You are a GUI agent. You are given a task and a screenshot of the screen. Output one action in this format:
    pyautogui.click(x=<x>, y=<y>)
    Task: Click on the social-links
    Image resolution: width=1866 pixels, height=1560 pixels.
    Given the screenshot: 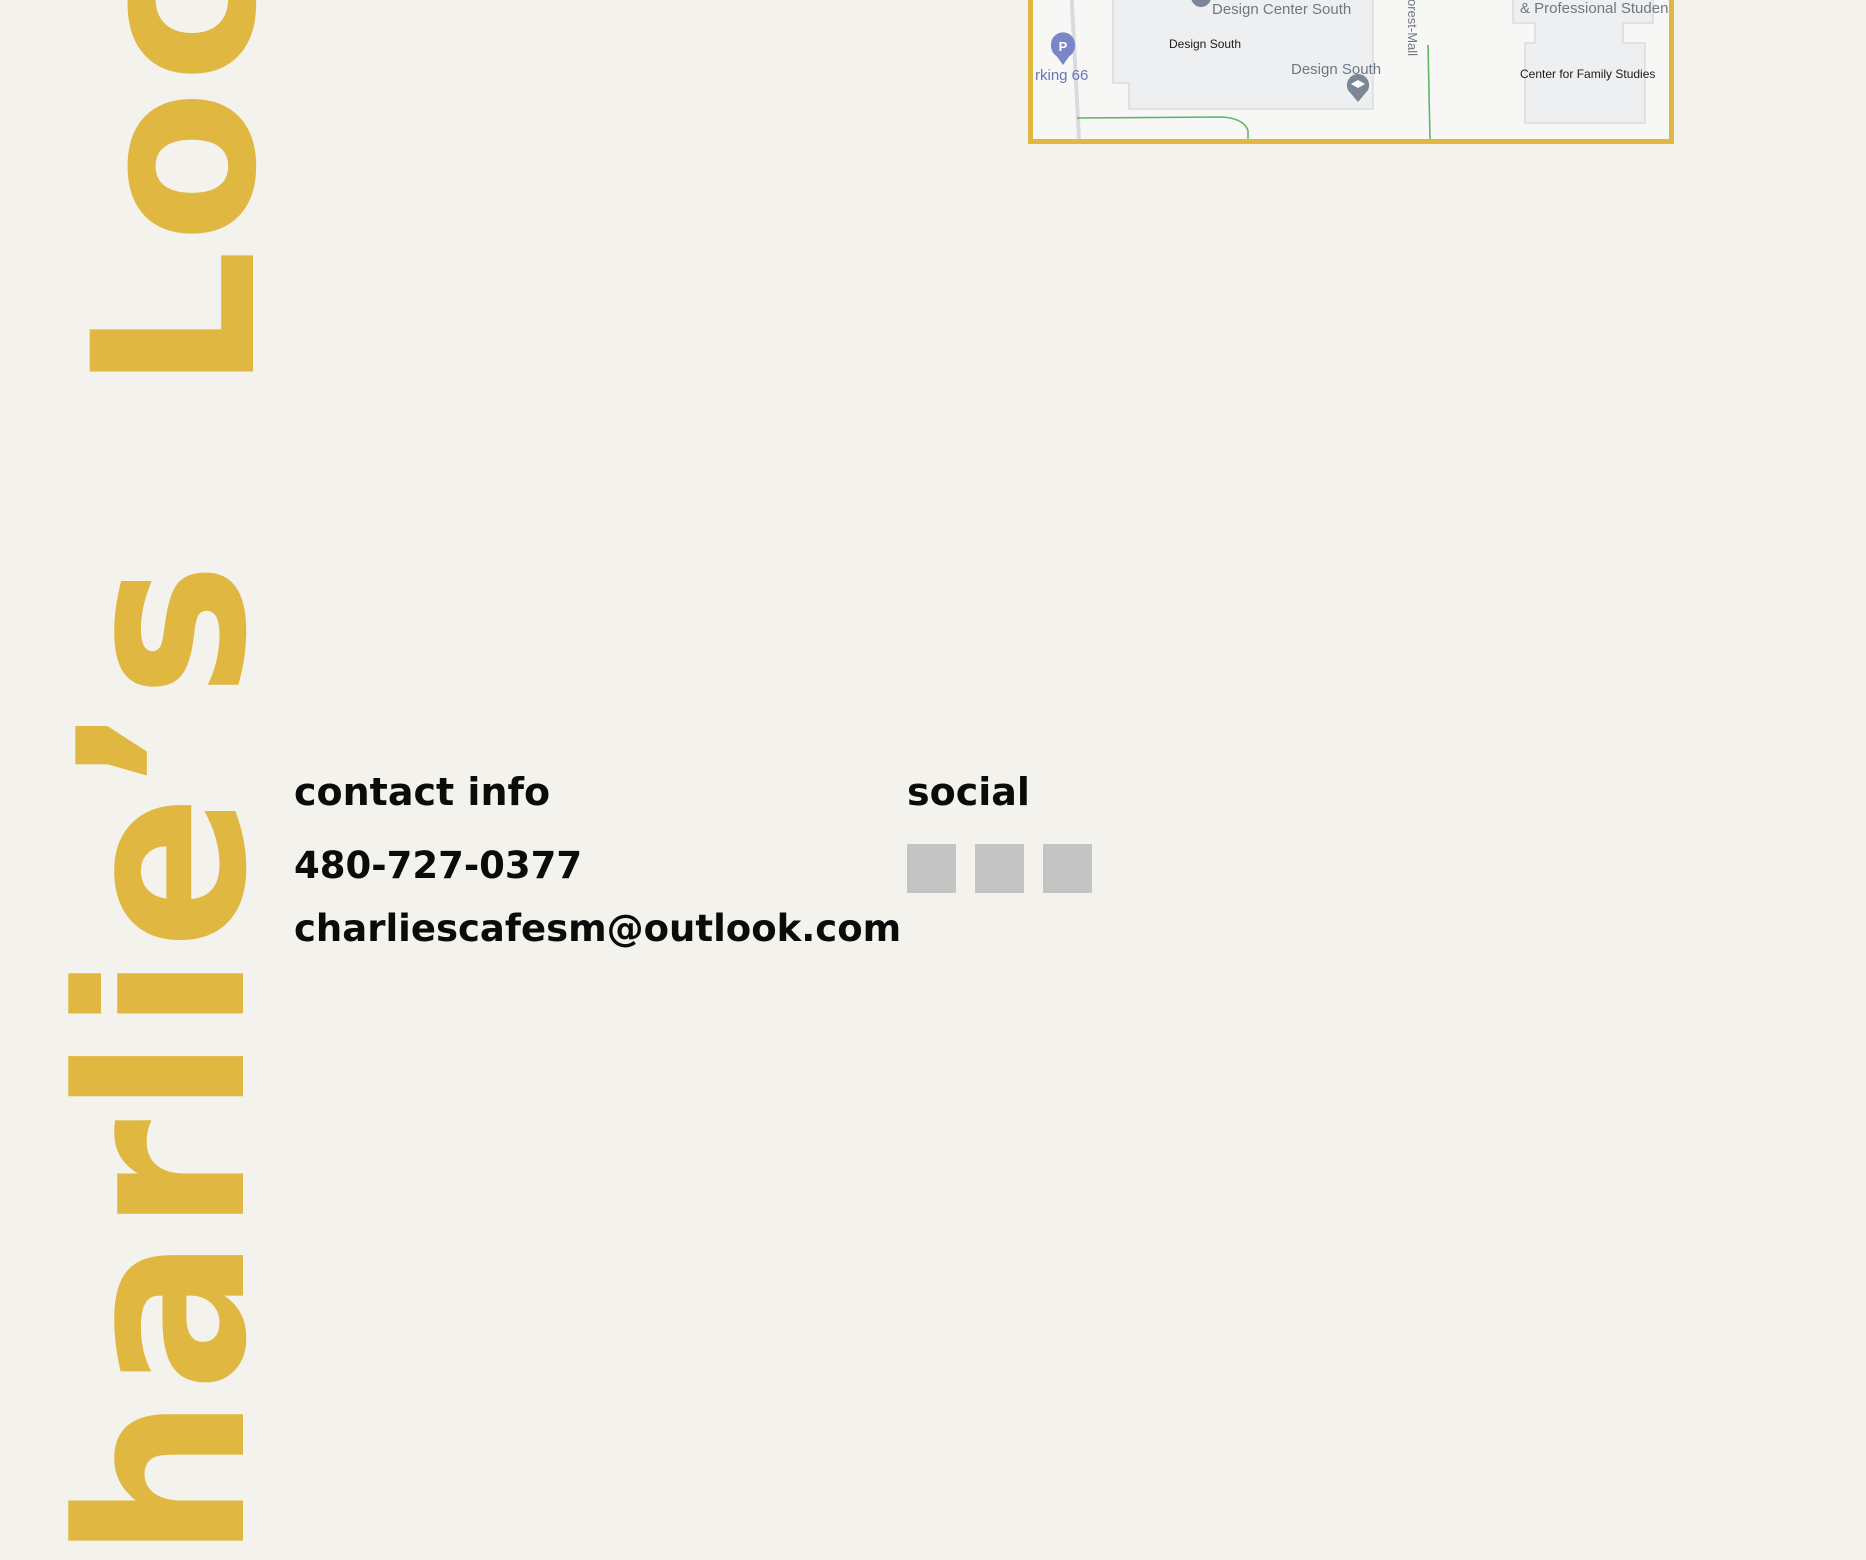 What is the action you would take?
    pyautogui.click(x=999, y=868)
    